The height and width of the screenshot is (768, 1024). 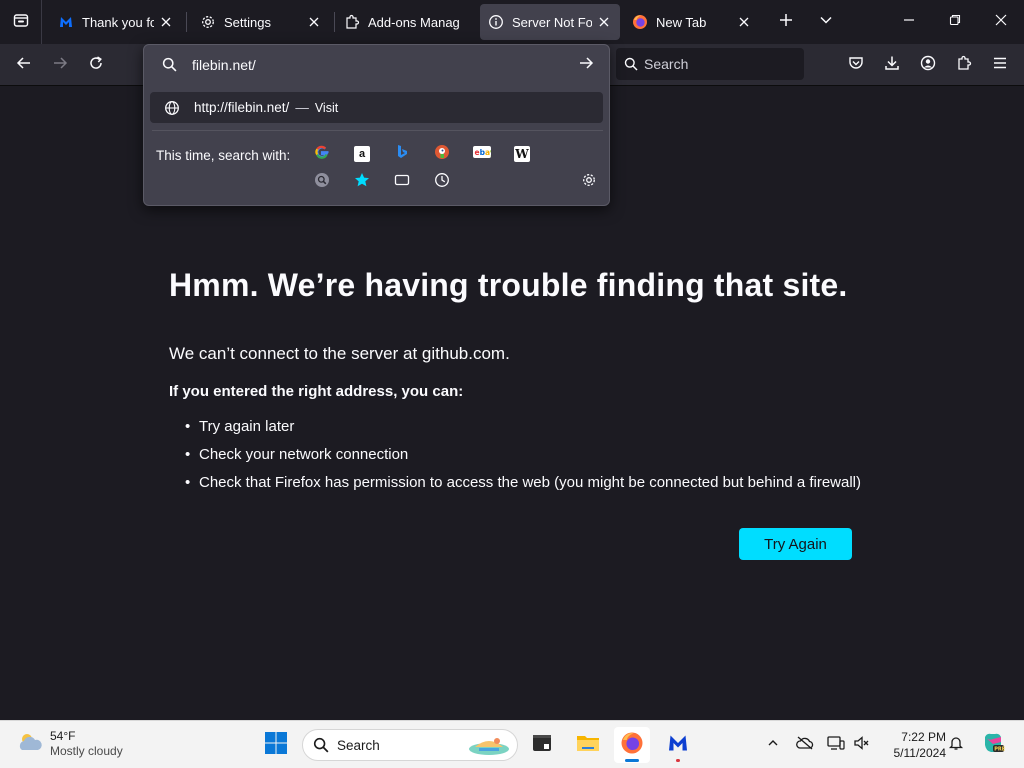 I want to click on duckduckgo-icon, so click(x=442, y=154).